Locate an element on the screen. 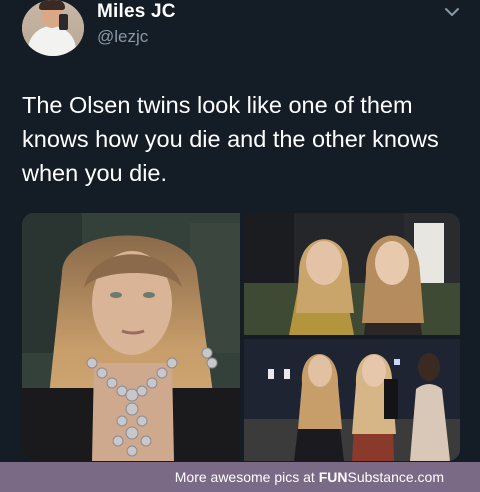  watermark-banner: More awesome pics at FUNSubstance.com is located at coordinates (240, 477).